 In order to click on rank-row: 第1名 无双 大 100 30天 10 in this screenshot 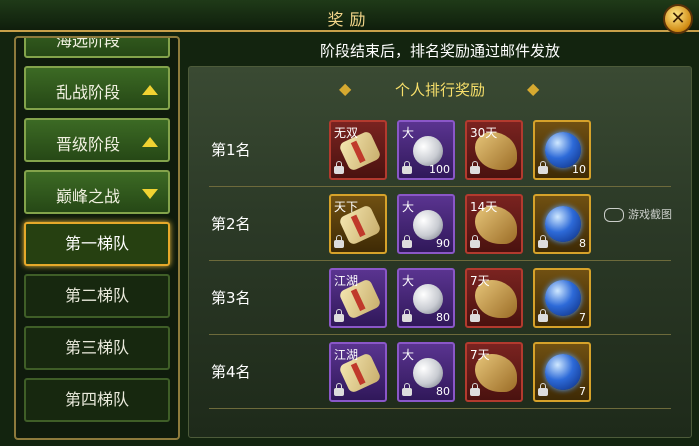, I will do `click(440, 151)`.